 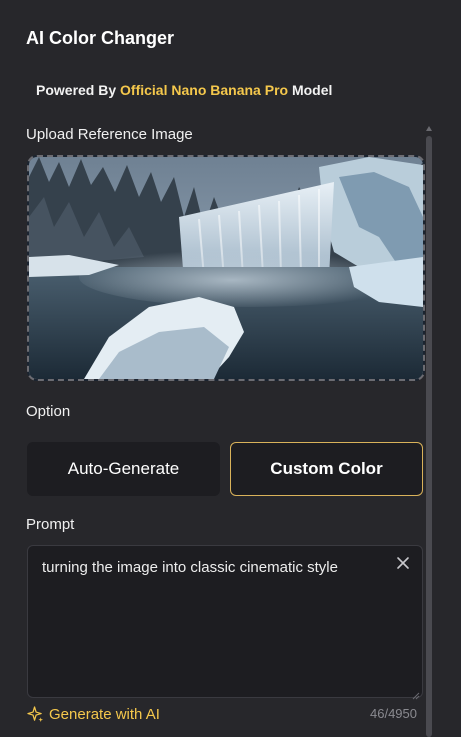 I want to click on generate-with-ai-label: Generate with AI, so click(x=104, y=714).